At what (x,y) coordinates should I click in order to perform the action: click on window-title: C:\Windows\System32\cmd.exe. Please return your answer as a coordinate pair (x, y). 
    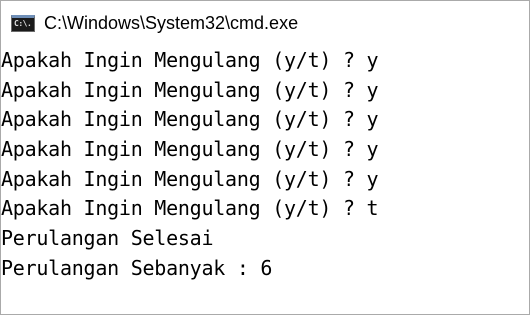
    Looking at the image, I should click on (171, 22).